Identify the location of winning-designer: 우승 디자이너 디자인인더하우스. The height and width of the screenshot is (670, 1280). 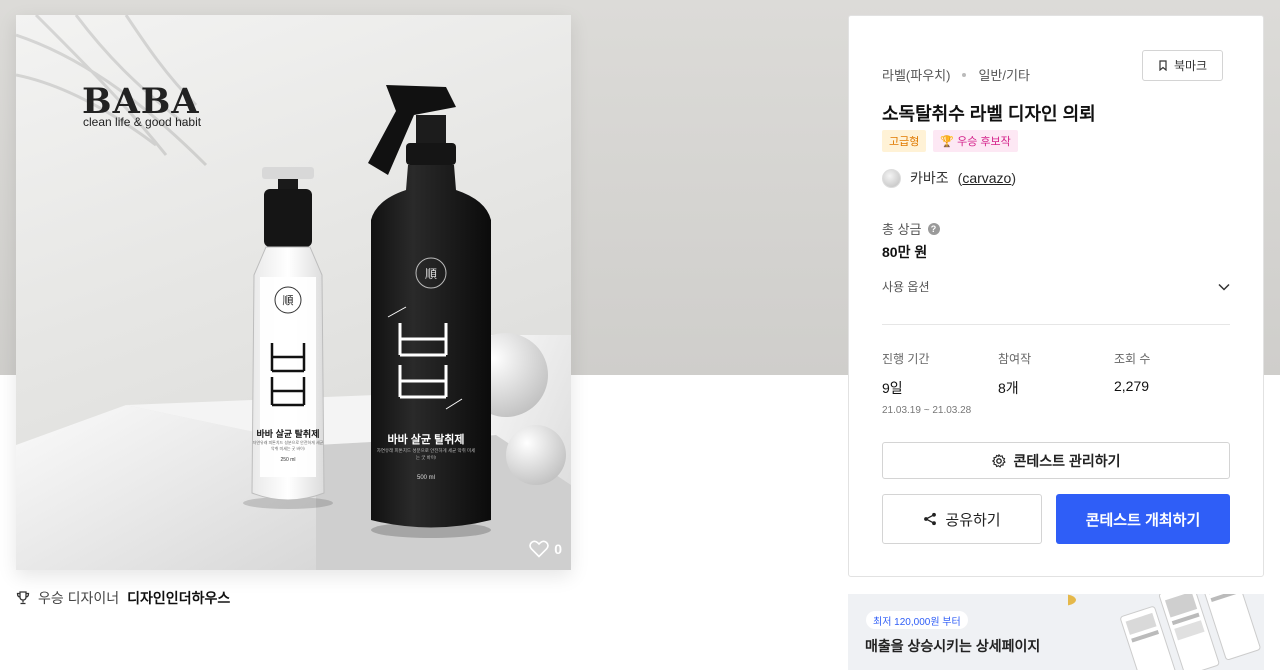
(123, 598).